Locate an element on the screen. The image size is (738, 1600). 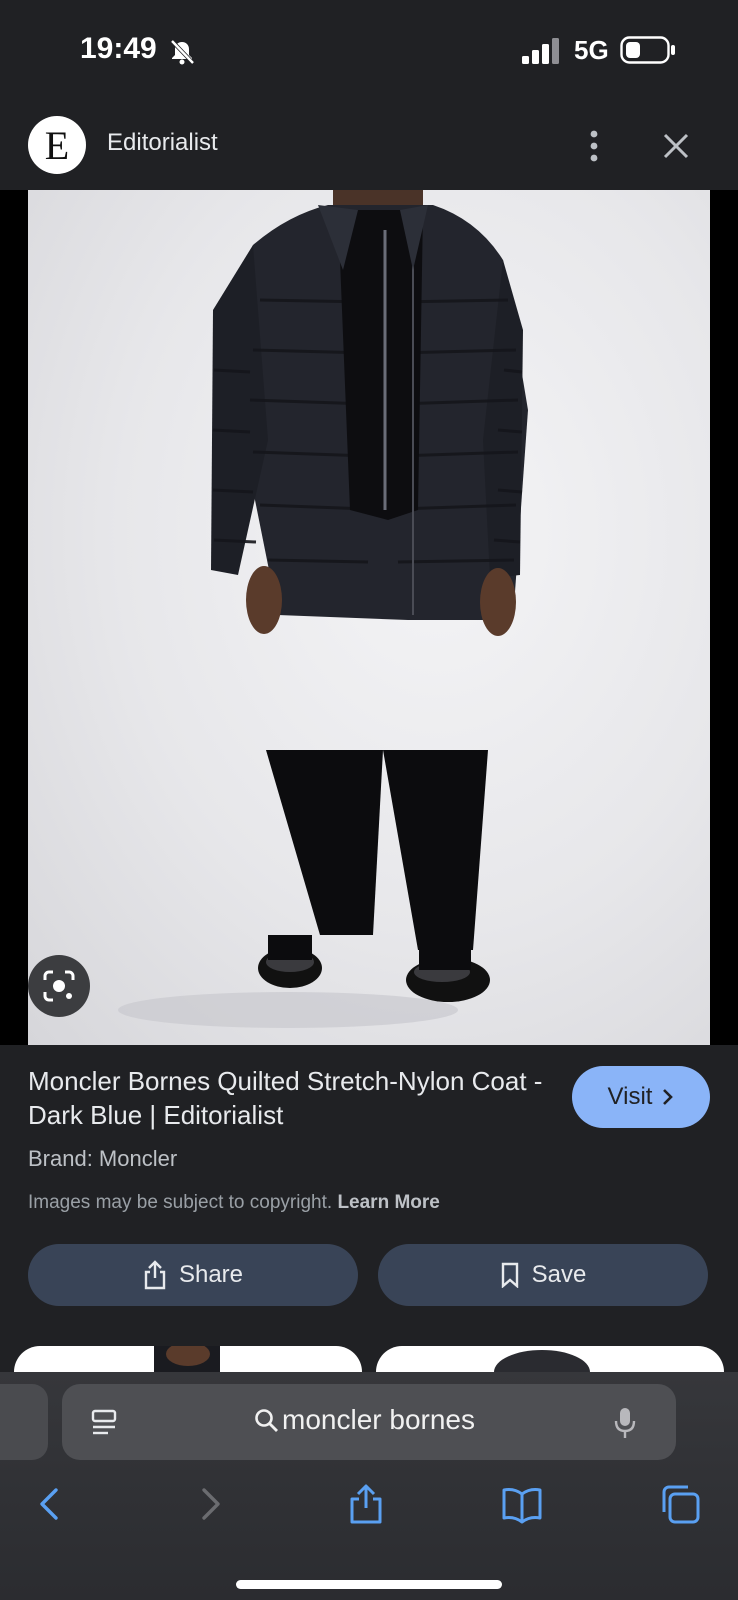
lens-search-button is located at coordinates (59, 986).